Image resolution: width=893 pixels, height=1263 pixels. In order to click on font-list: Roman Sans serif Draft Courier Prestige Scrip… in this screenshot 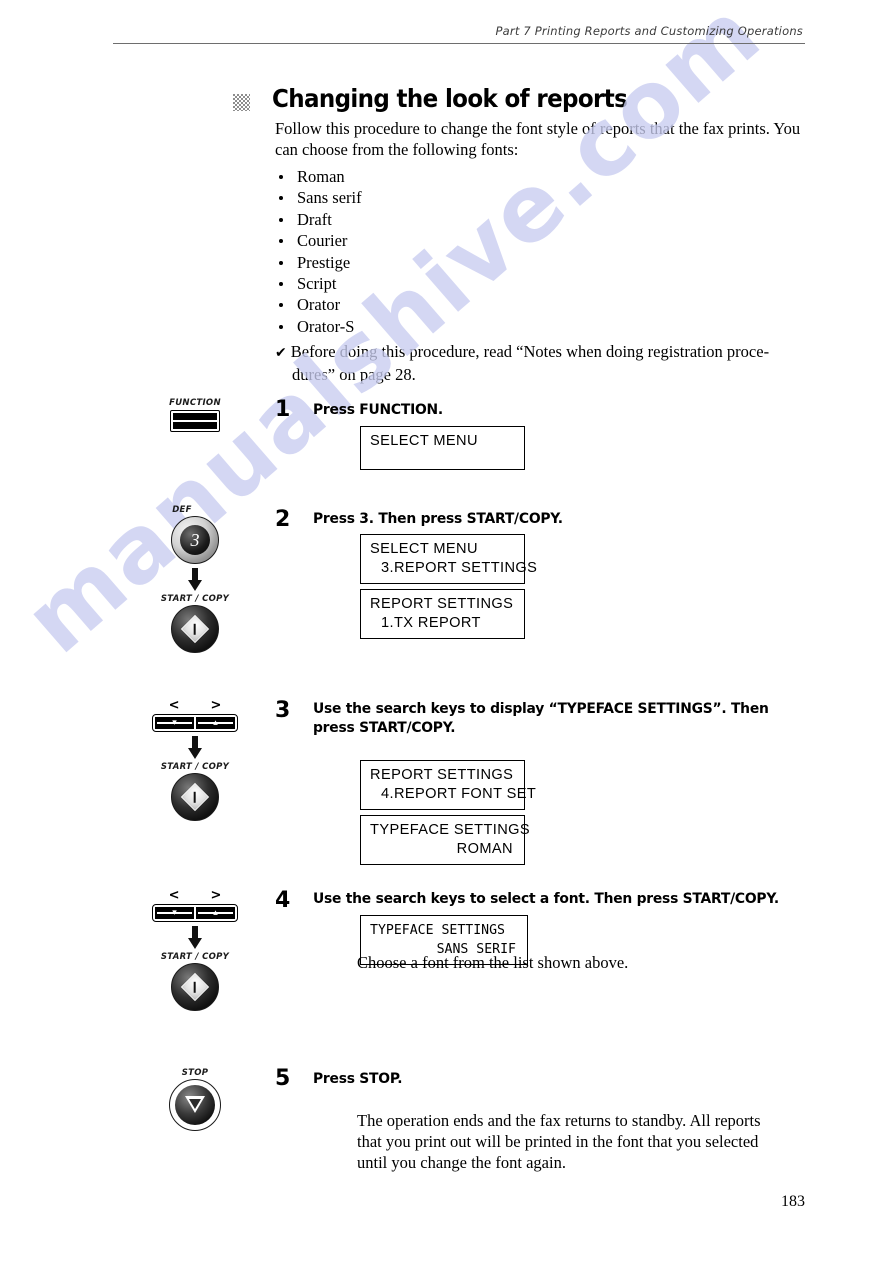, I will do `click(425, 251)`.